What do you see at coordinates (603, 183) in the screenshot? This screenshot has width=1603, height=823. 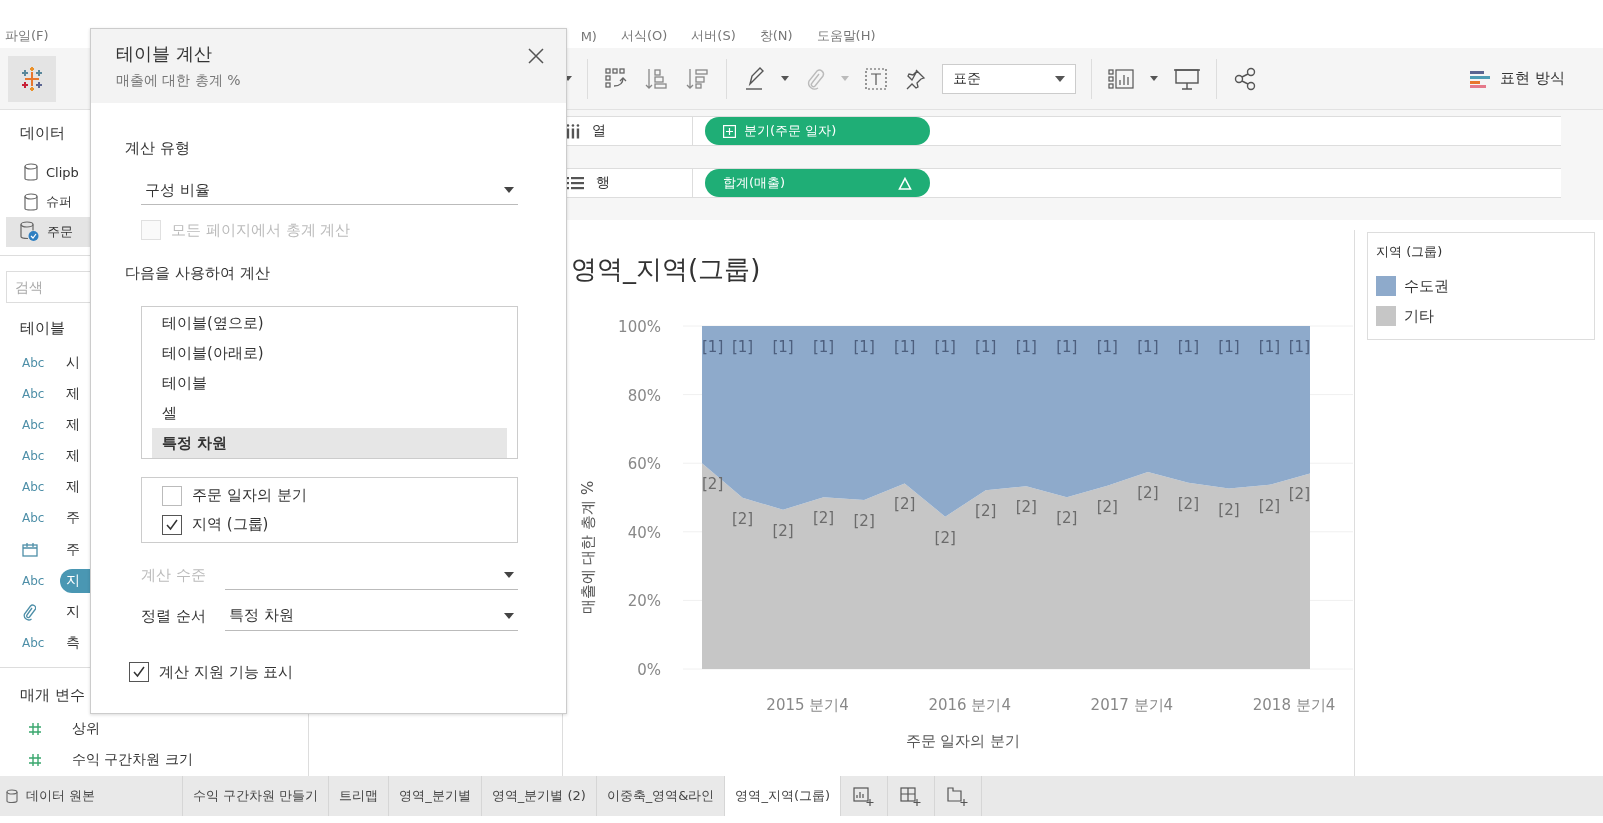 I see `shelf-label: 행` at bounding box center [603, 183].